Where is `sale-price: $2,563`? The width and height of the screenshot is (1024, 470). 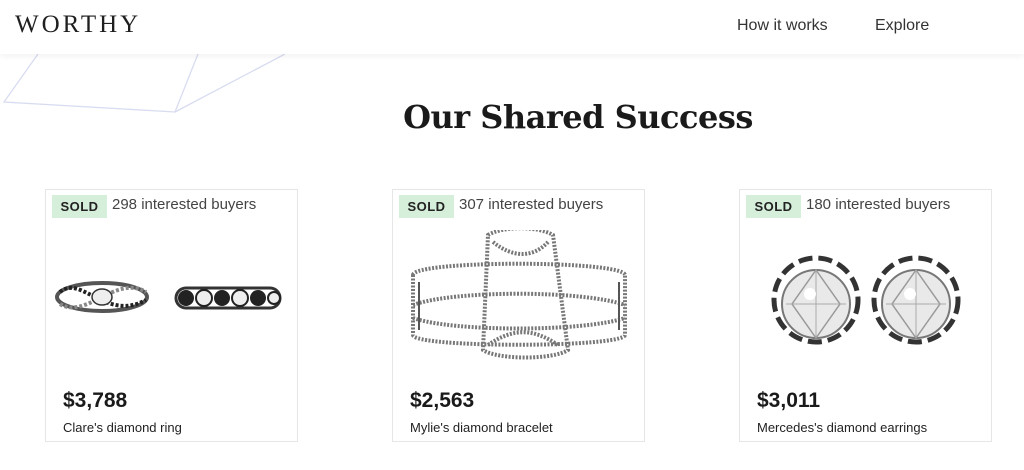 sale-price: $2,563 is located at coordinates (442, 400).